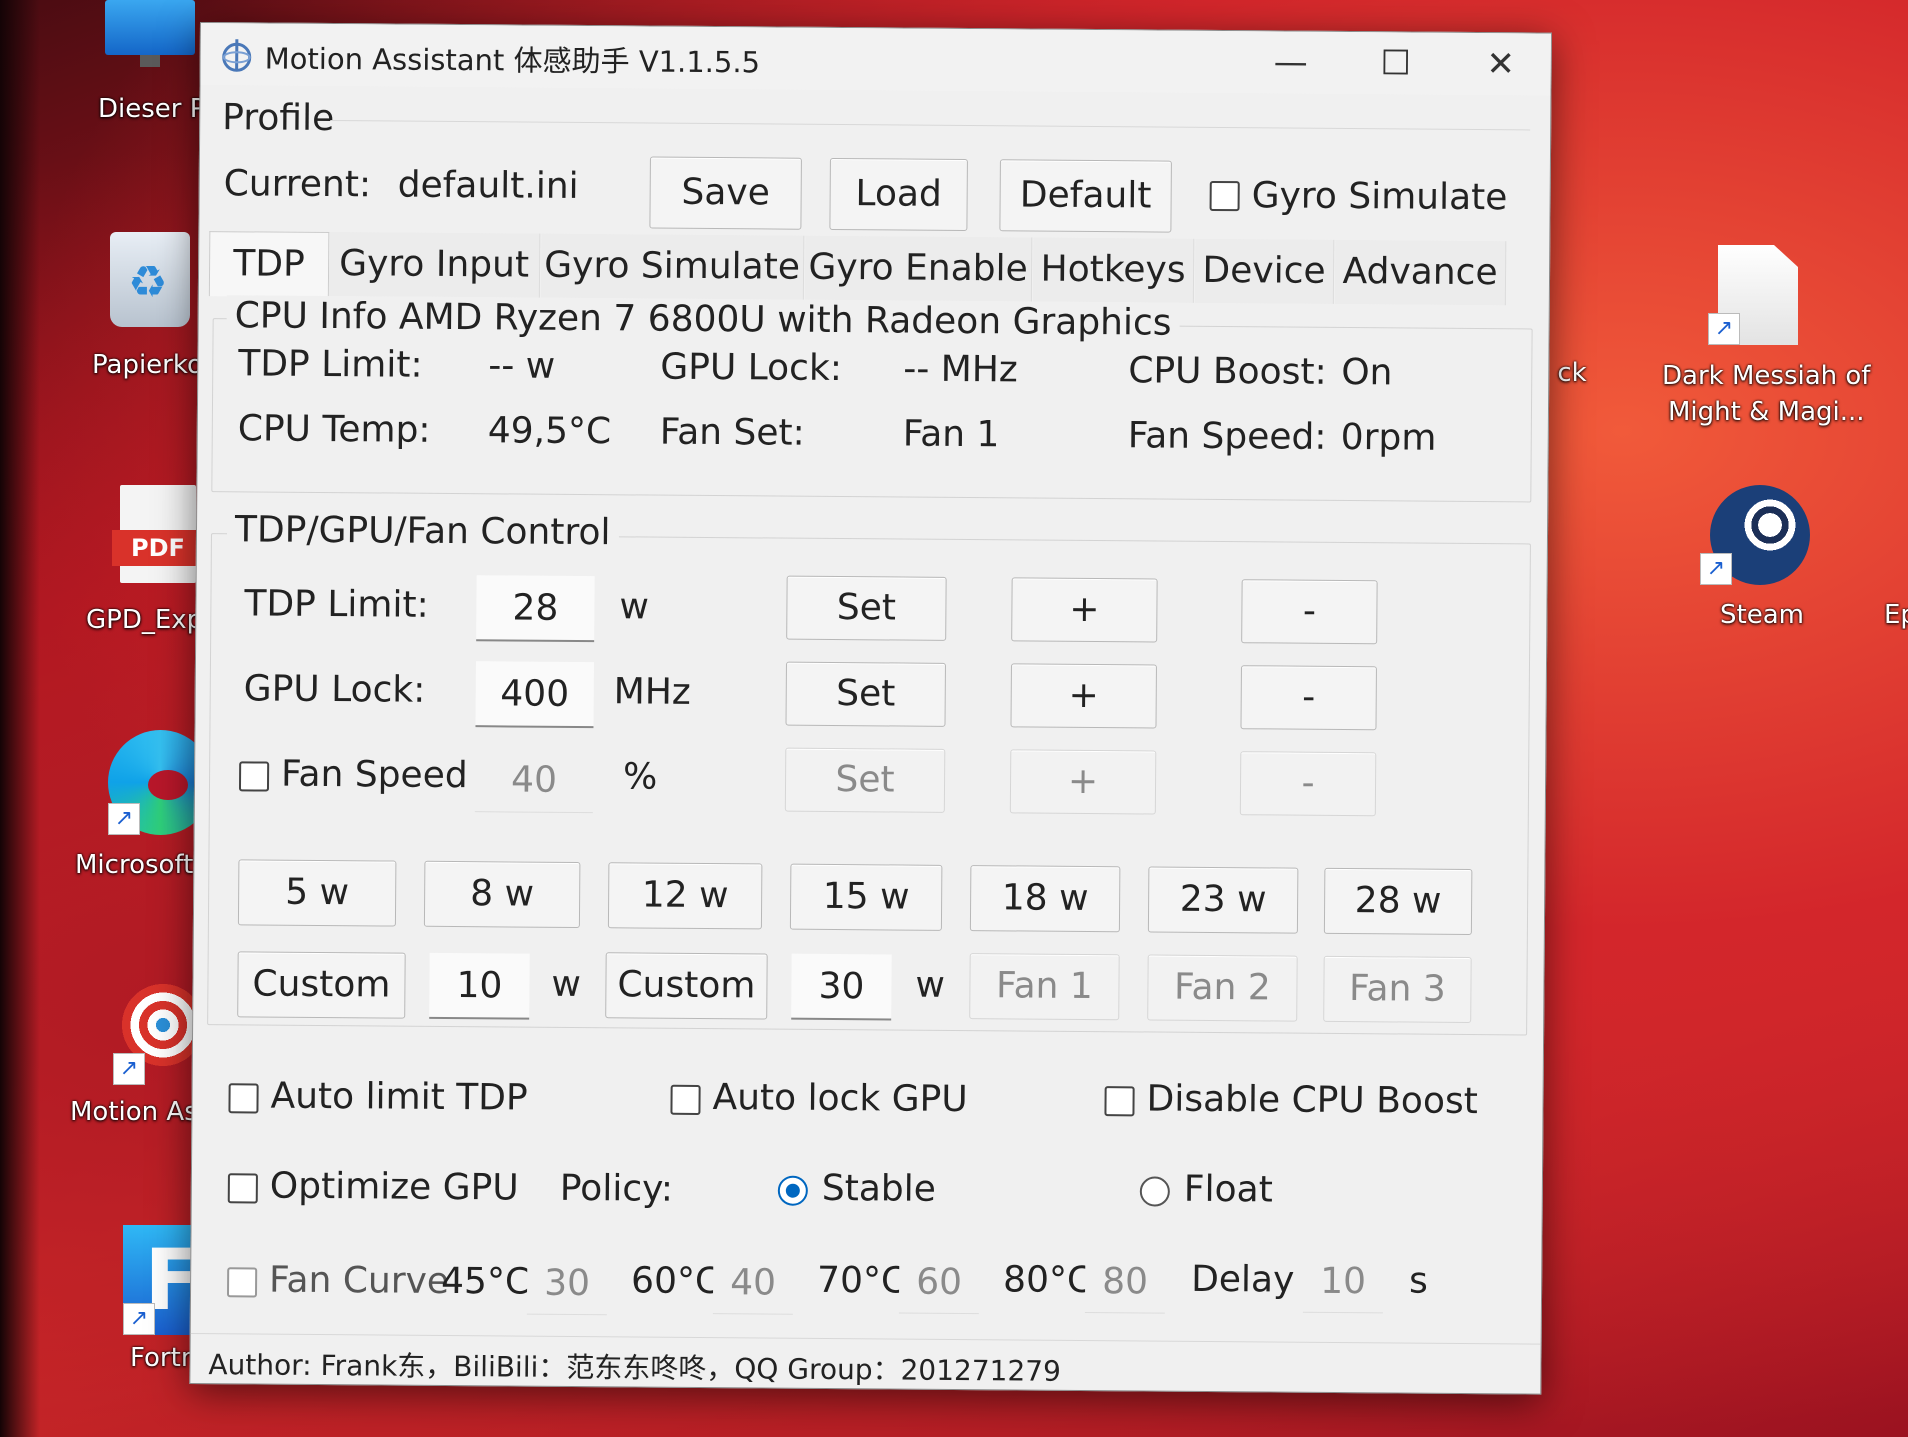 The height and width of the screenshot is (1437, 1908). What do you see at coordinates (1222, 988) in the screenshot?
I see `fan-2-button: Fan 2` at bounding box center [1222, 988].